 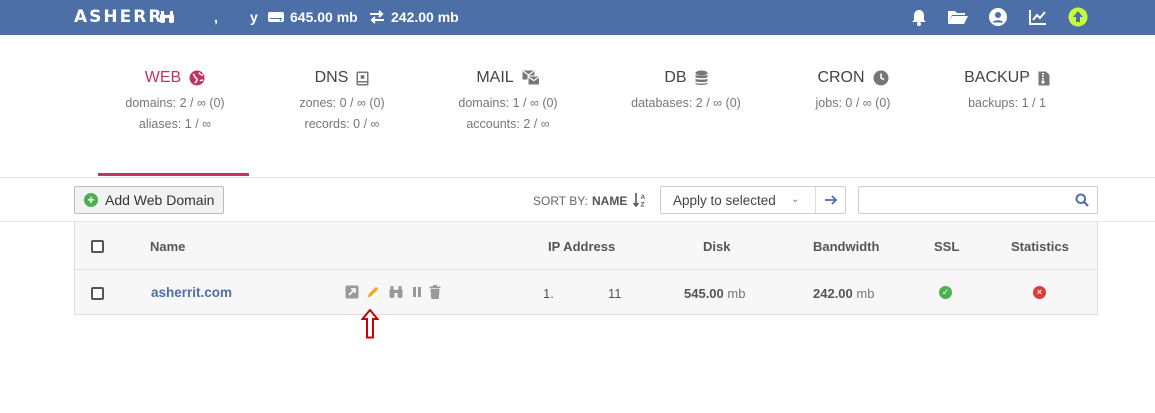 I want to click on hdd-icon, so click(x=276, y=17).